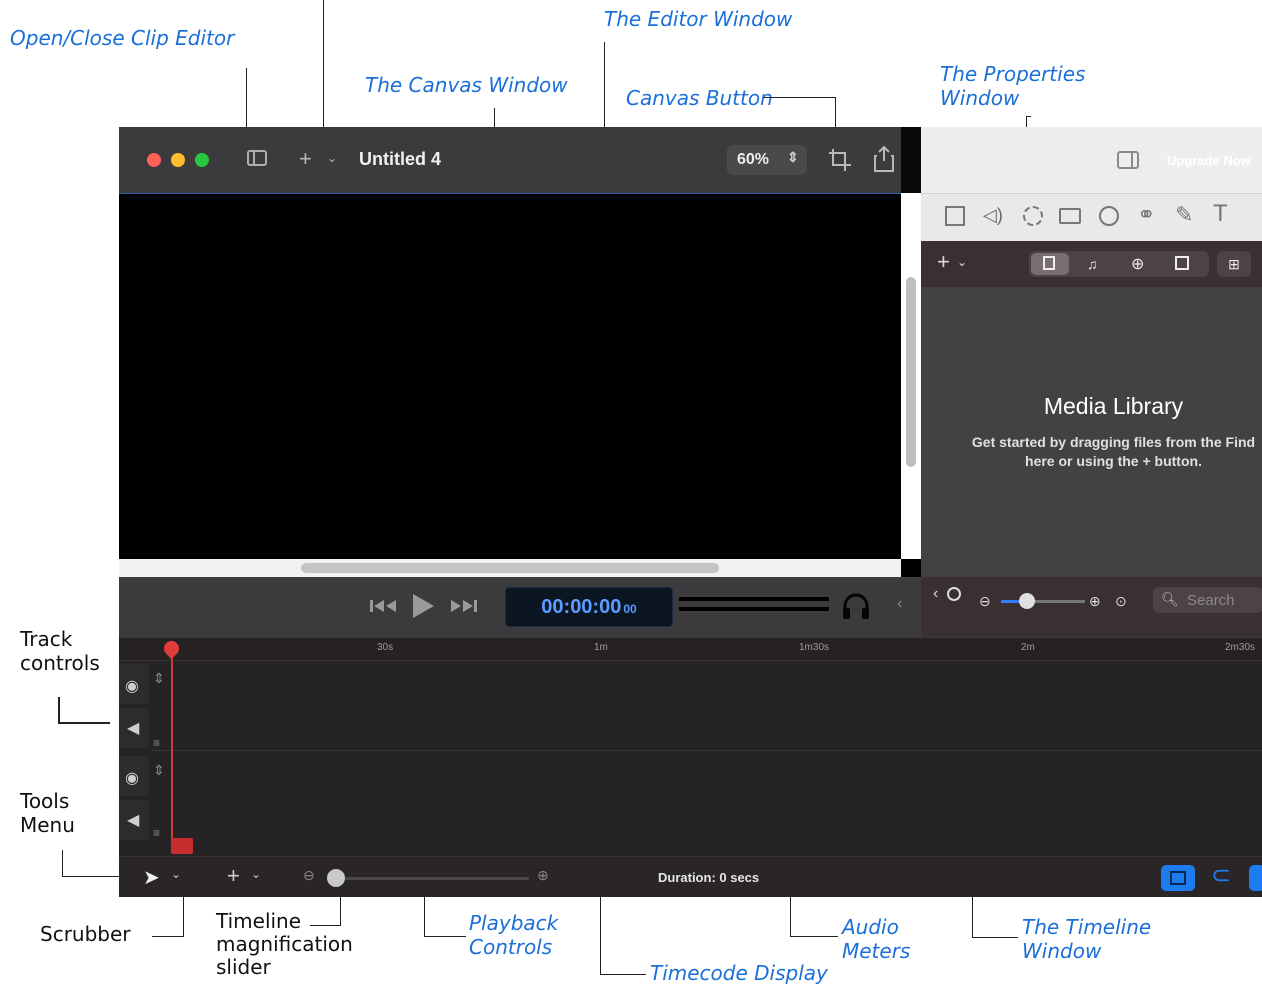  Describe the element at coordinates (202, 160) in the screenshot. I see `zoom-window-button` at that location.